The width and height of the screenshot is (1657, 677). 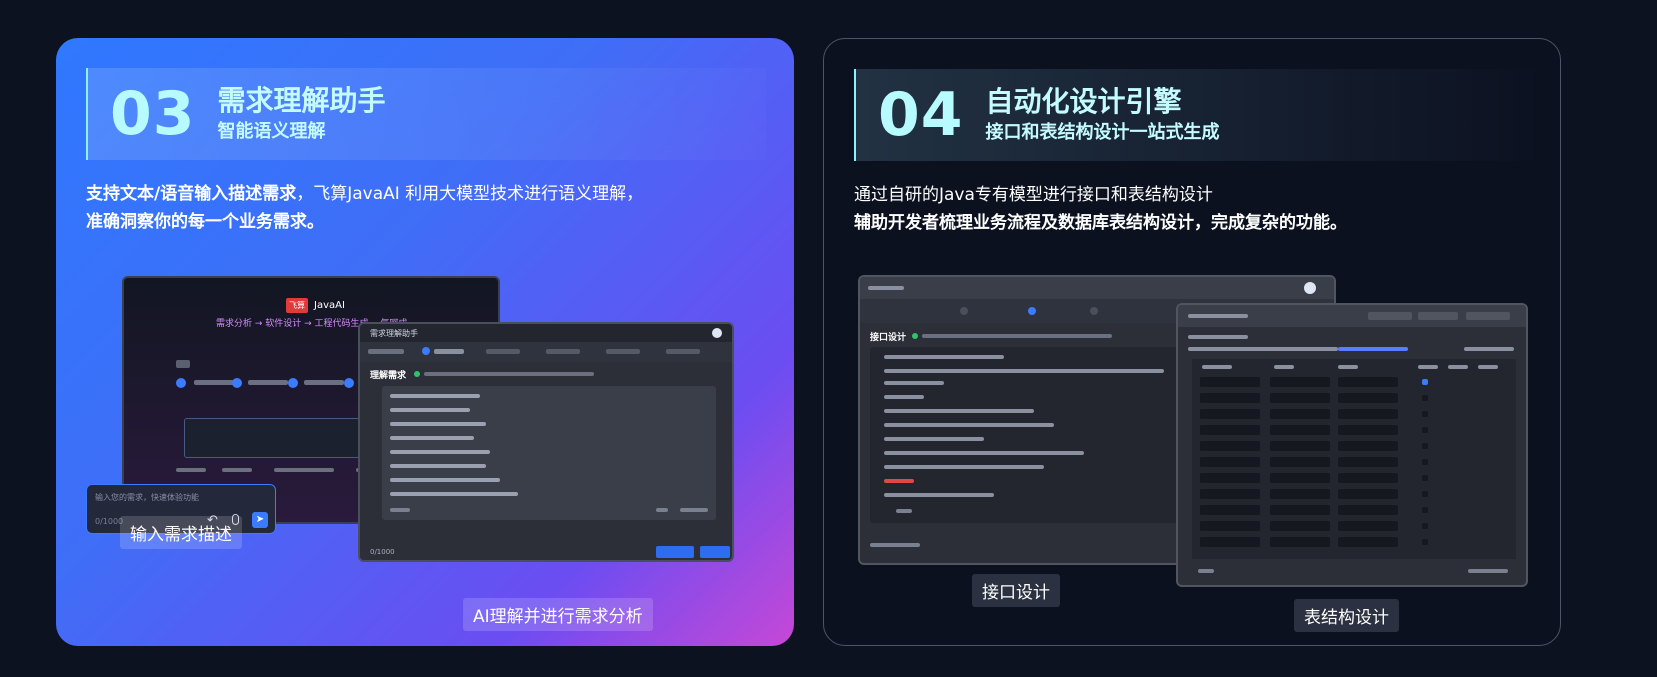 I want to click on feature-number: 04, so click(x=921, y=115).